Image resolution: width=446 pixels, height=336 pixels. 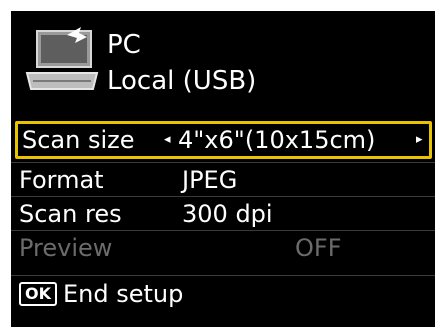 What do you see at coordinates (223, 294) in the screenshot?
I see `footer-hint: OK End setup` at bounding box center [223, 294].